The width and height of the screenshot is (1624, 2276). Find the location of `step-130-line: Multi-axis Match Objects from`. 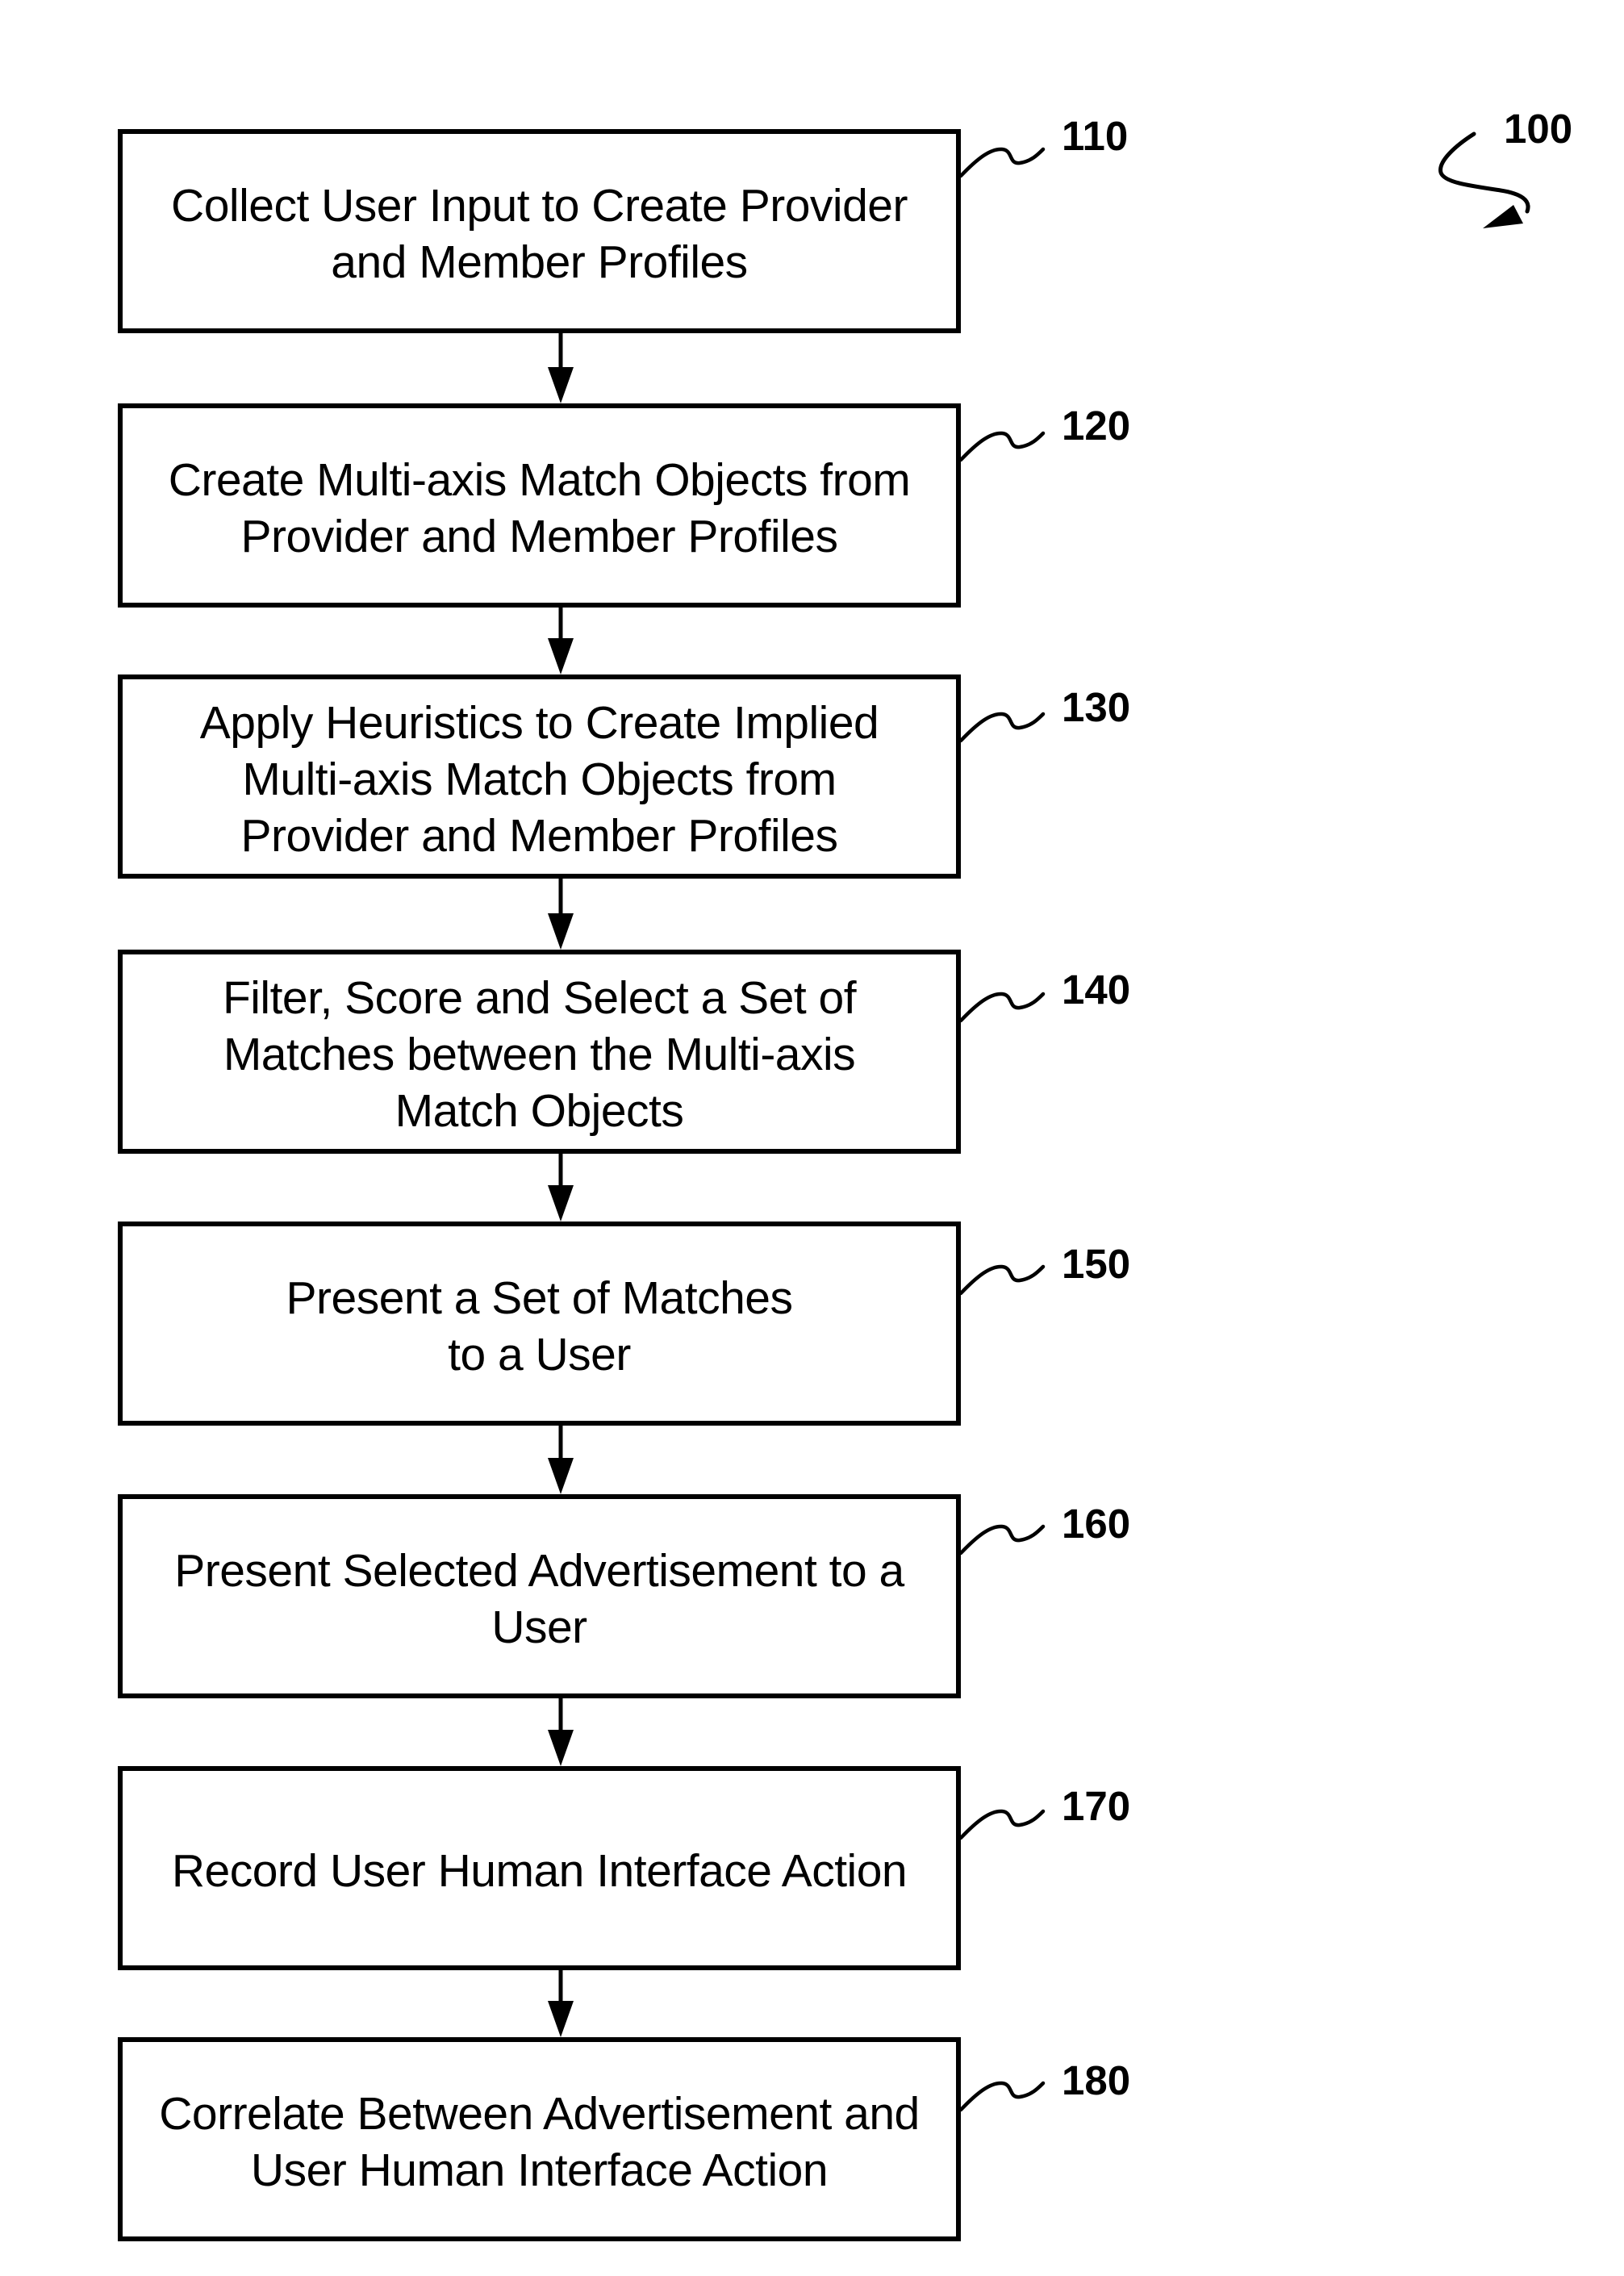

step-130-line: Multi-axis Match Objects from is located at coordinates (539, 779).